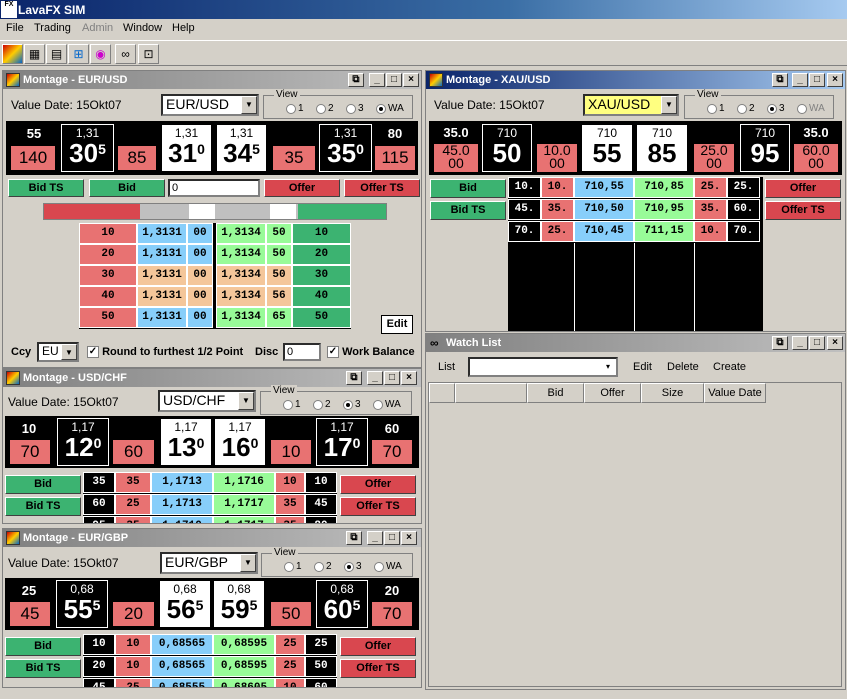 The image size is (847, 699). I want to click on bid-amount-red: 60, so click(133, 452).